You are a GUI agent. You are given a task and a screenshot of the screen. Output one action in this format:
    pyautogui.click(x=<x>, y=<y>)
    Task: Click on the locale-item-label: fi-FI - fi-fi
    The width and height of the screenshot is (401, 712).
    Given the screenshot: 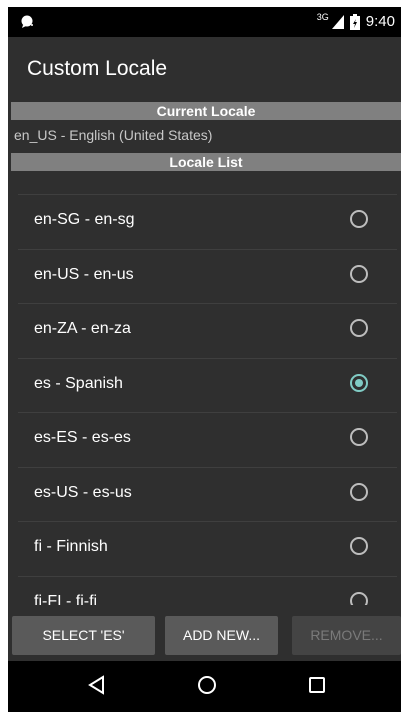 What is the action you would take?
    pyautogui.click(x=66, y=599)
    